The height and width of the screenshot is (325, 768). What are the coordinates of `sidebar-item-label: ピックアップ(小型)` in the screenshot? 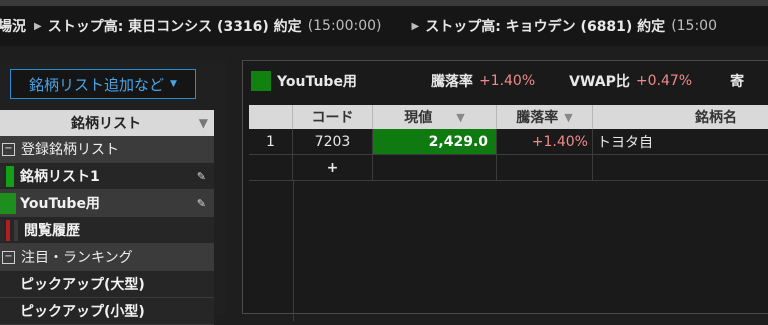 It's located at (82, 312).